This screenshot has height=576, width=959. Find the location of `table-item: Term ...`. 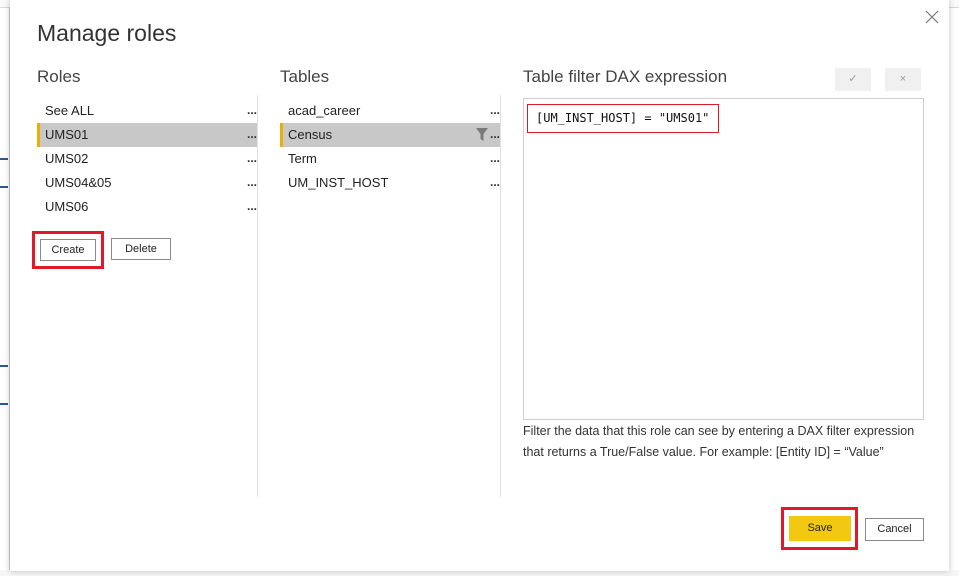

table-item: Term ... is located at coordinates (390, 159).